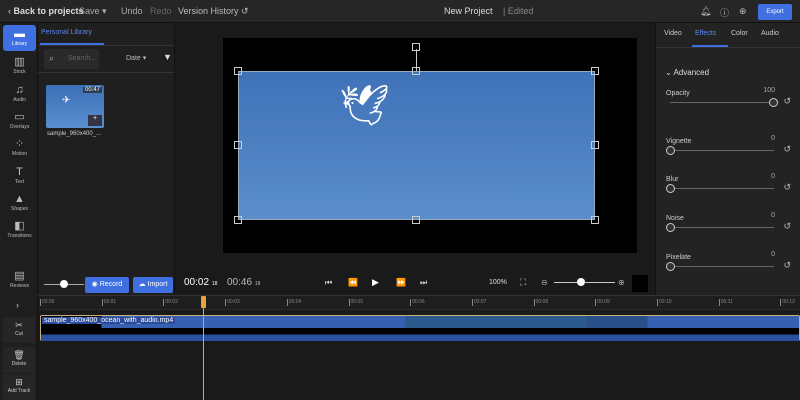 This screenshot has height=400, width=800. I want to click on timeline-tick: 00:06, so click(417, 302).